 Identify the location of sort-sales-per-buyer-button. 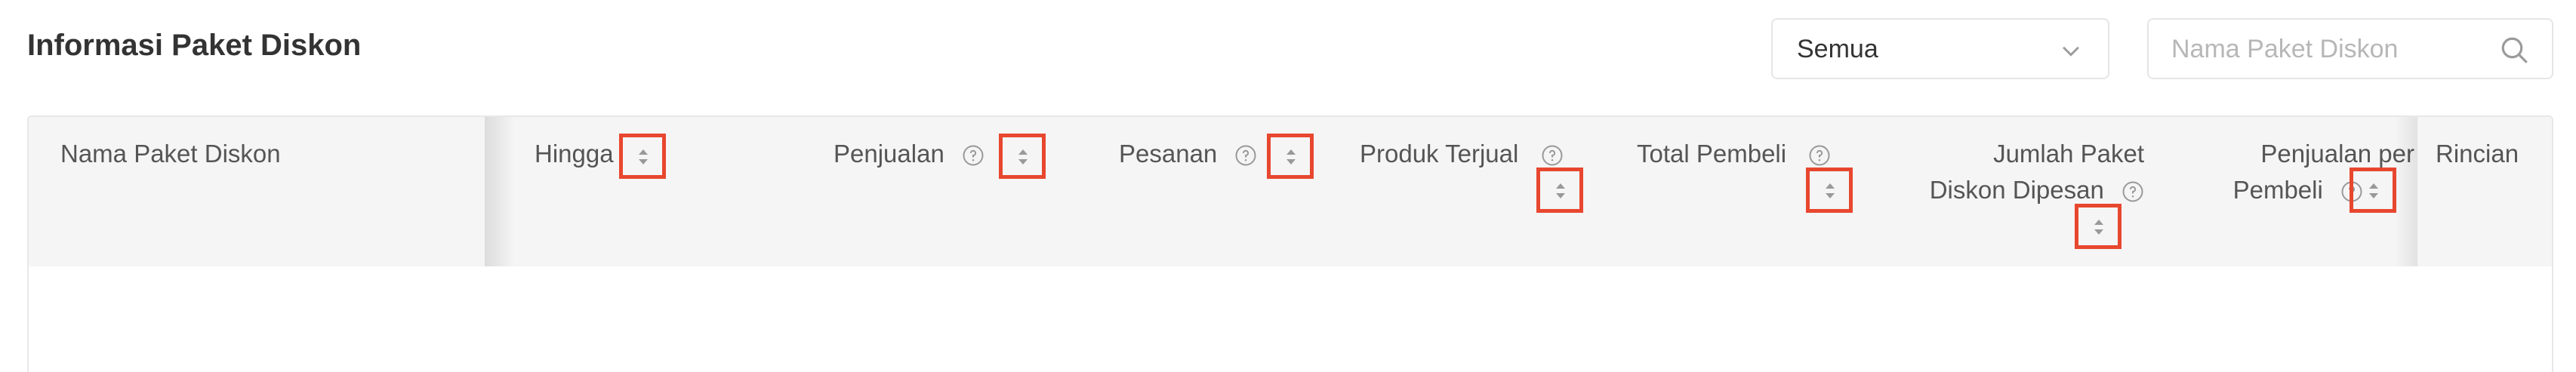
(2373, 190).